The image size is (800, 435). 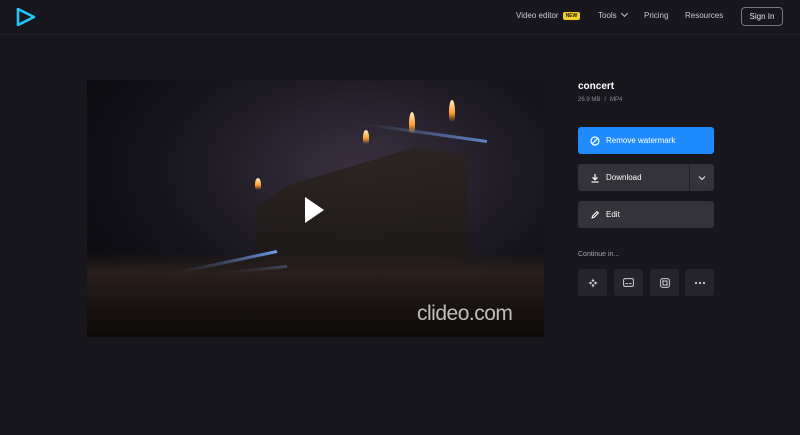 I want to click on compress-tool-icon, so click(x=592, y=282).